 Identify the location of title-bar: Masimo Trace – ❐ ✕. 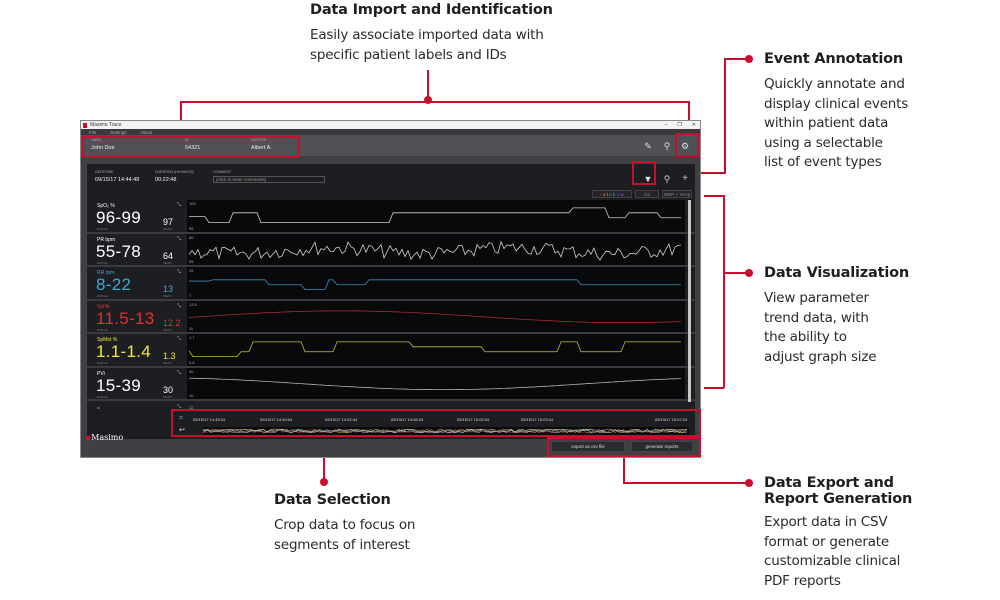
(390, 125).